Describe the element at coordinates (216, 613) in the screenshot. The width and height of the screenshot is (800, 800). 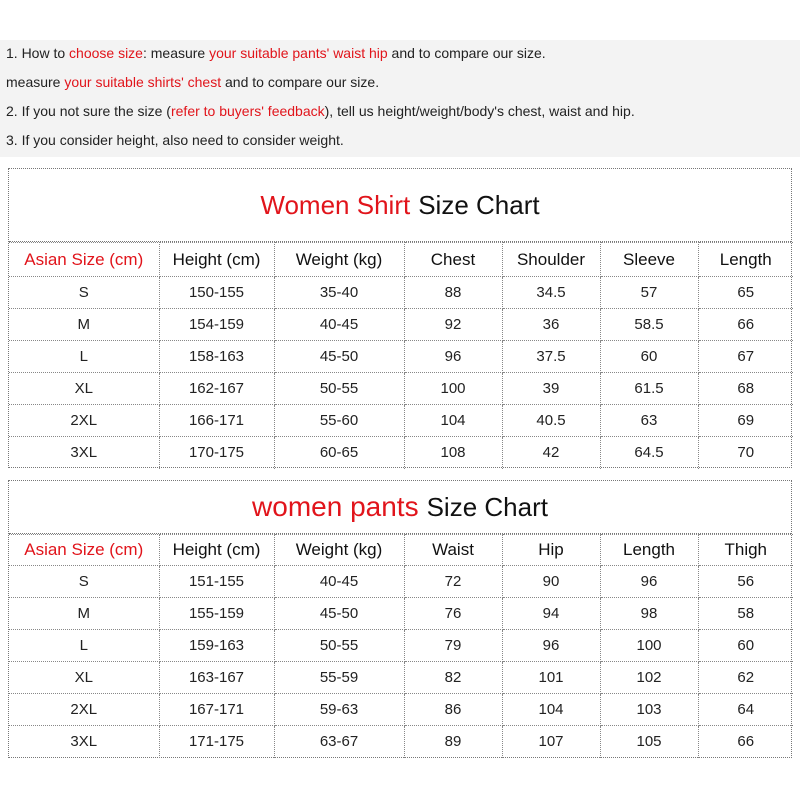
I see `table-cell: 155-159` at that location.